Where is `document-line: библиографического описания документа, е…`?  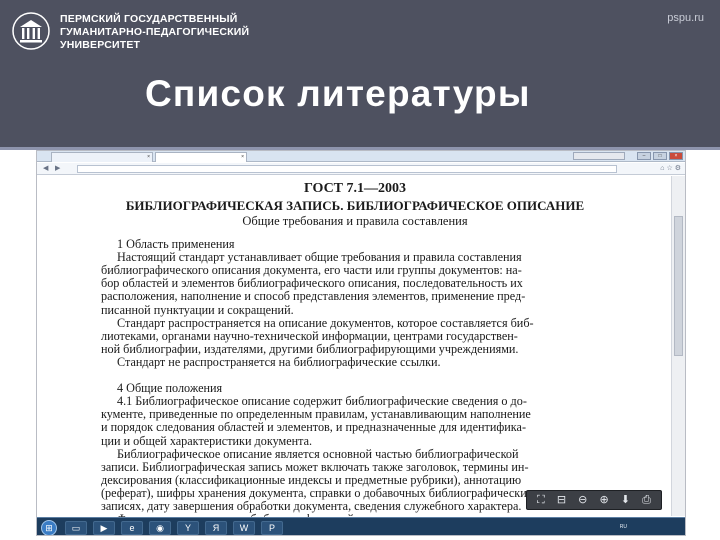
document-line: библиографического описания документа, е… is located at coordinates (311, 270).